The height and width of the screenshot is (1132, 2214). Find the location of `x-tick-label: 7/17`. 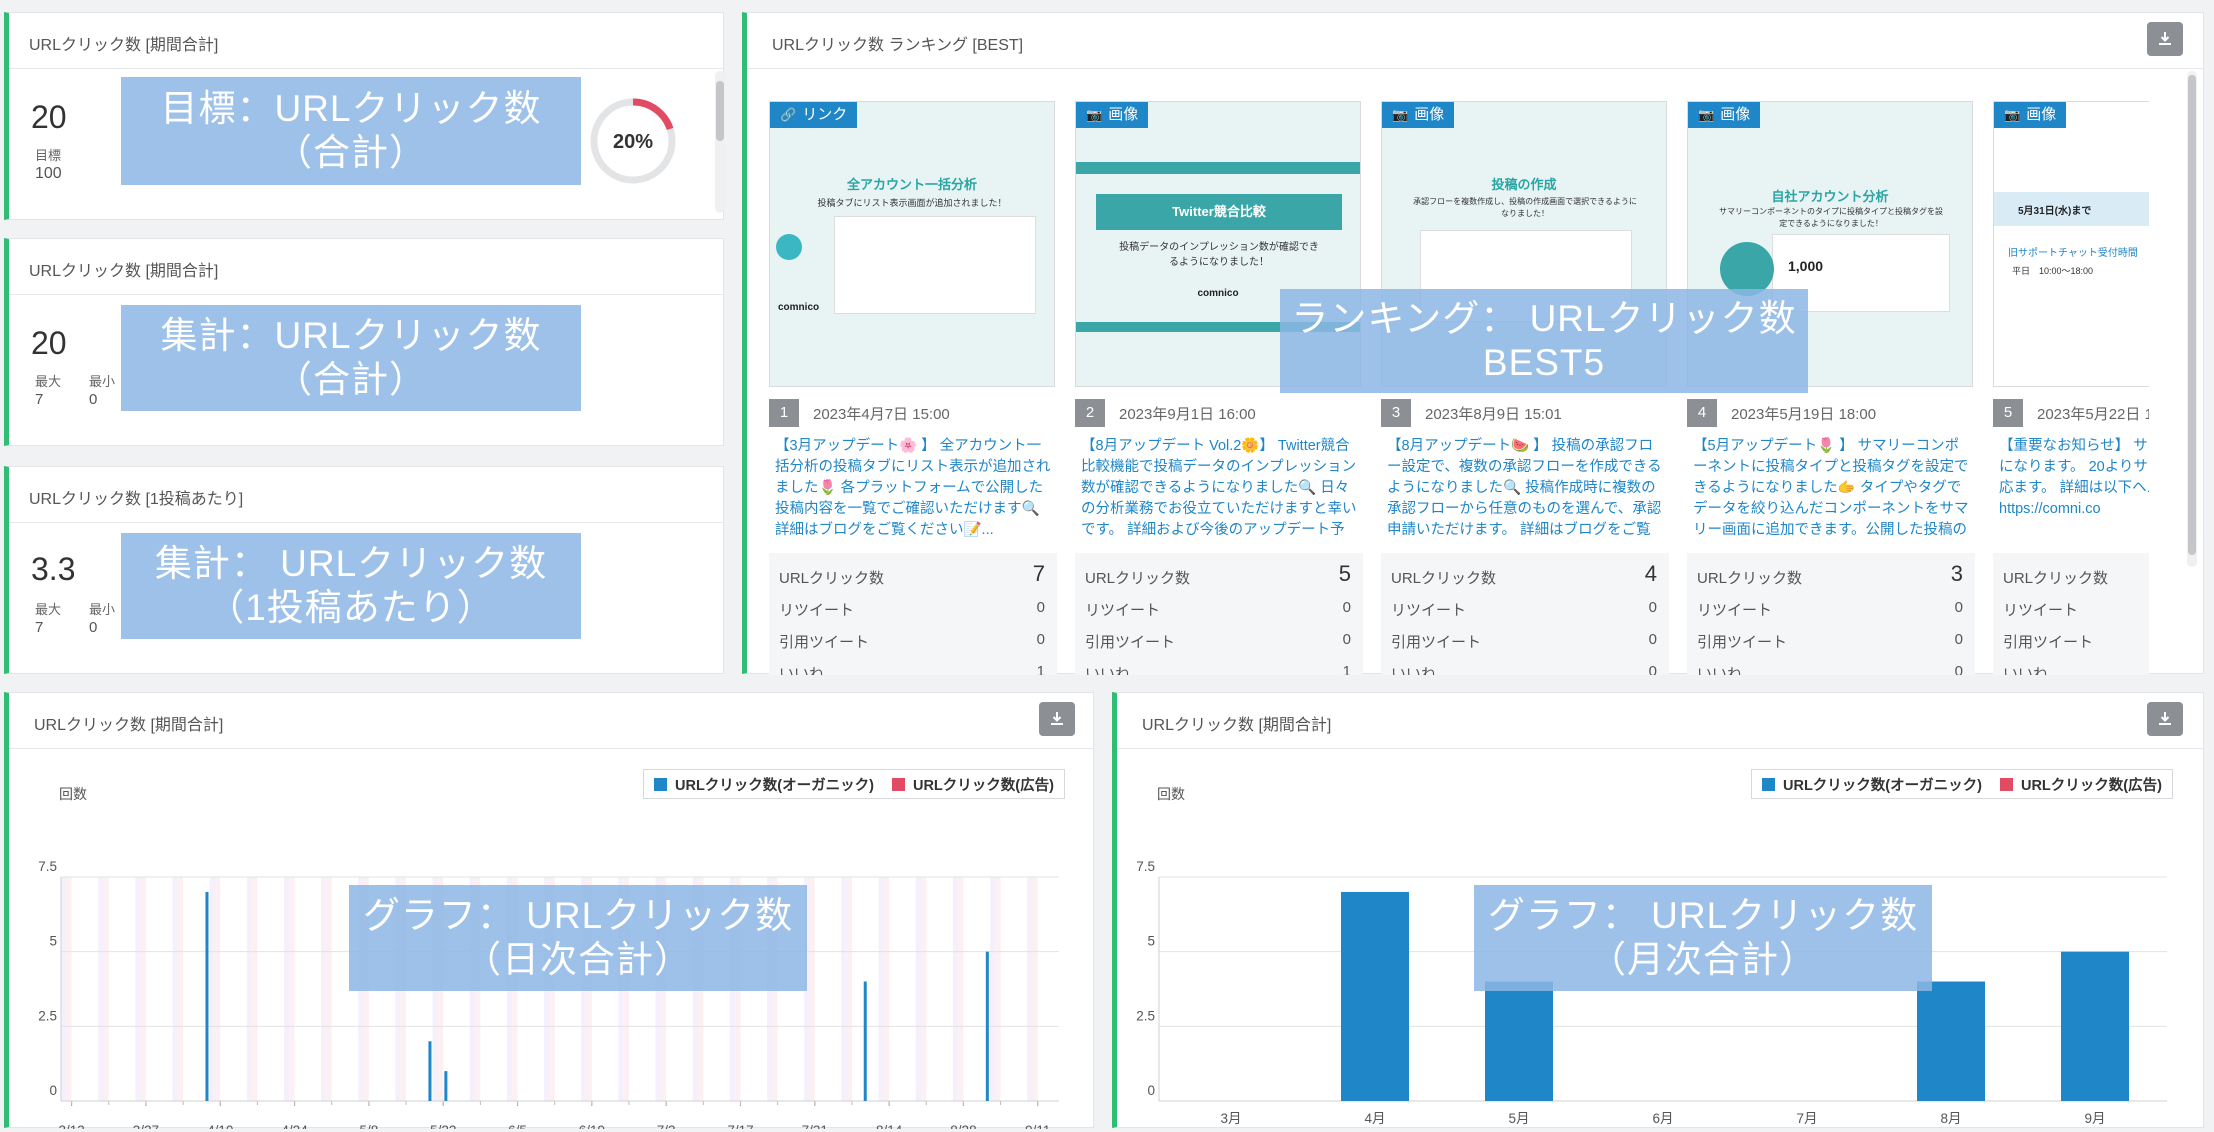

x-tick-label: 7/17 is located at coordinates (740, 1126).